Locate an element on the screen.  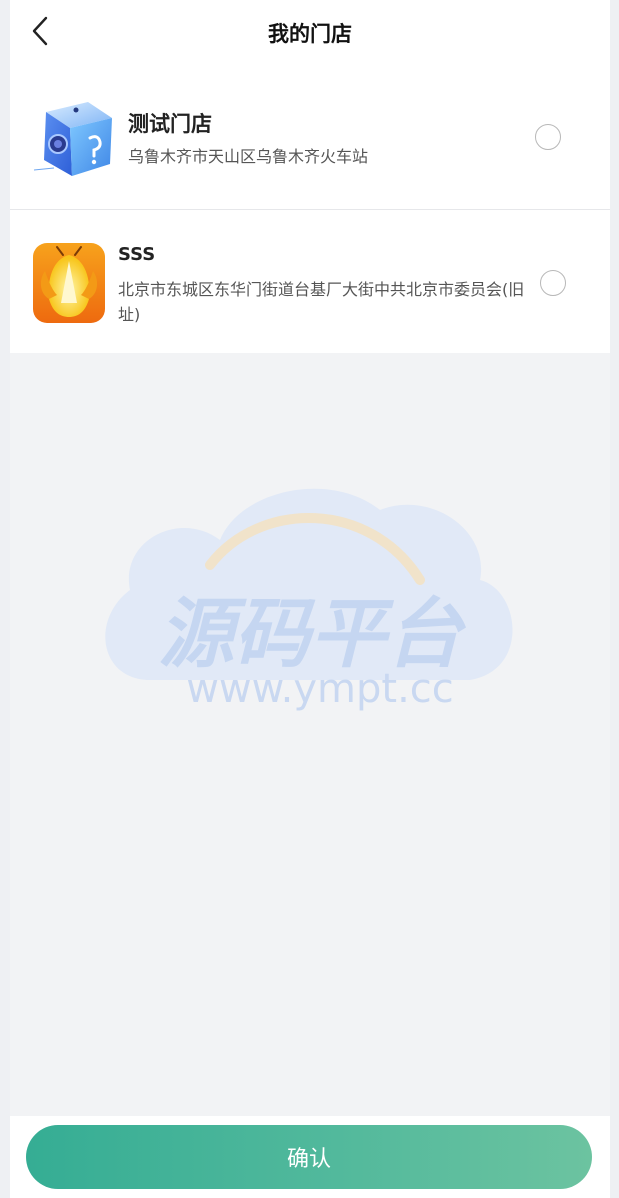
nav-bar: 我的门店 is located at coordinates (310, 34).